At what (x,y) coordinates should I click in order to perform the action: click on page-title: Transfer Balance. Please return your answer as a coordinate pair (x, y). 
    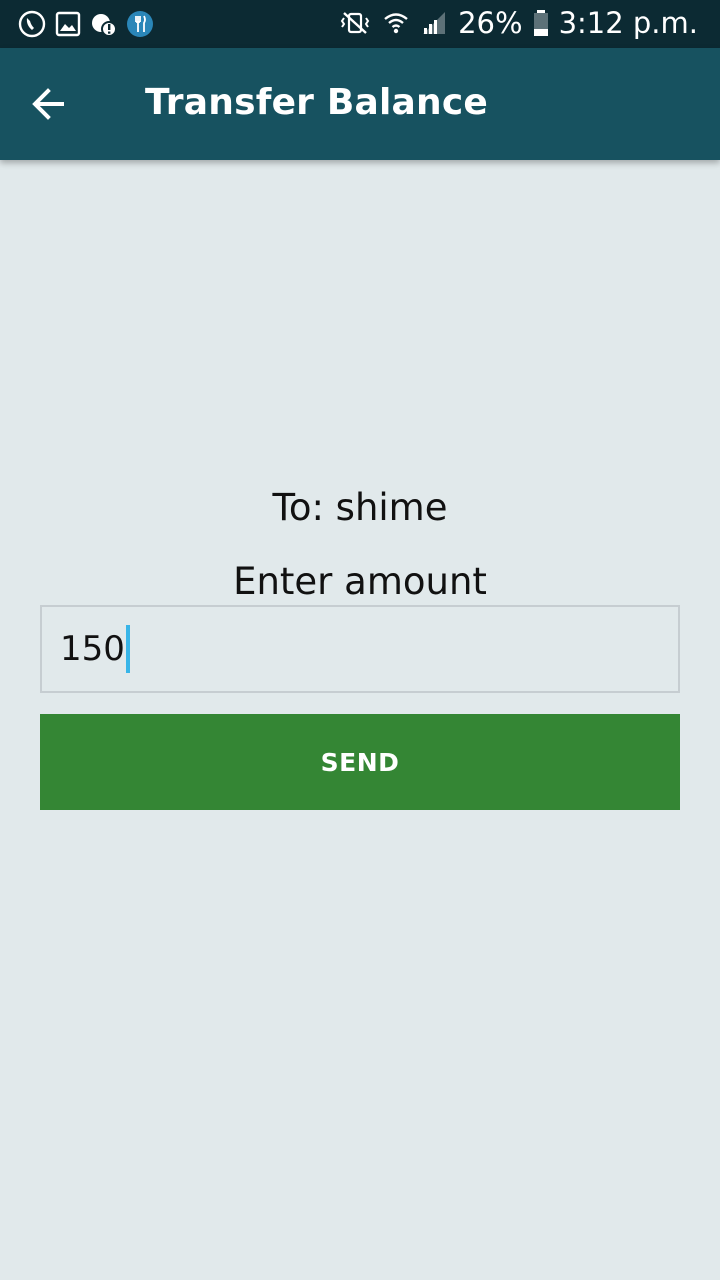
    Looking at the image, I should click on (317, 102).